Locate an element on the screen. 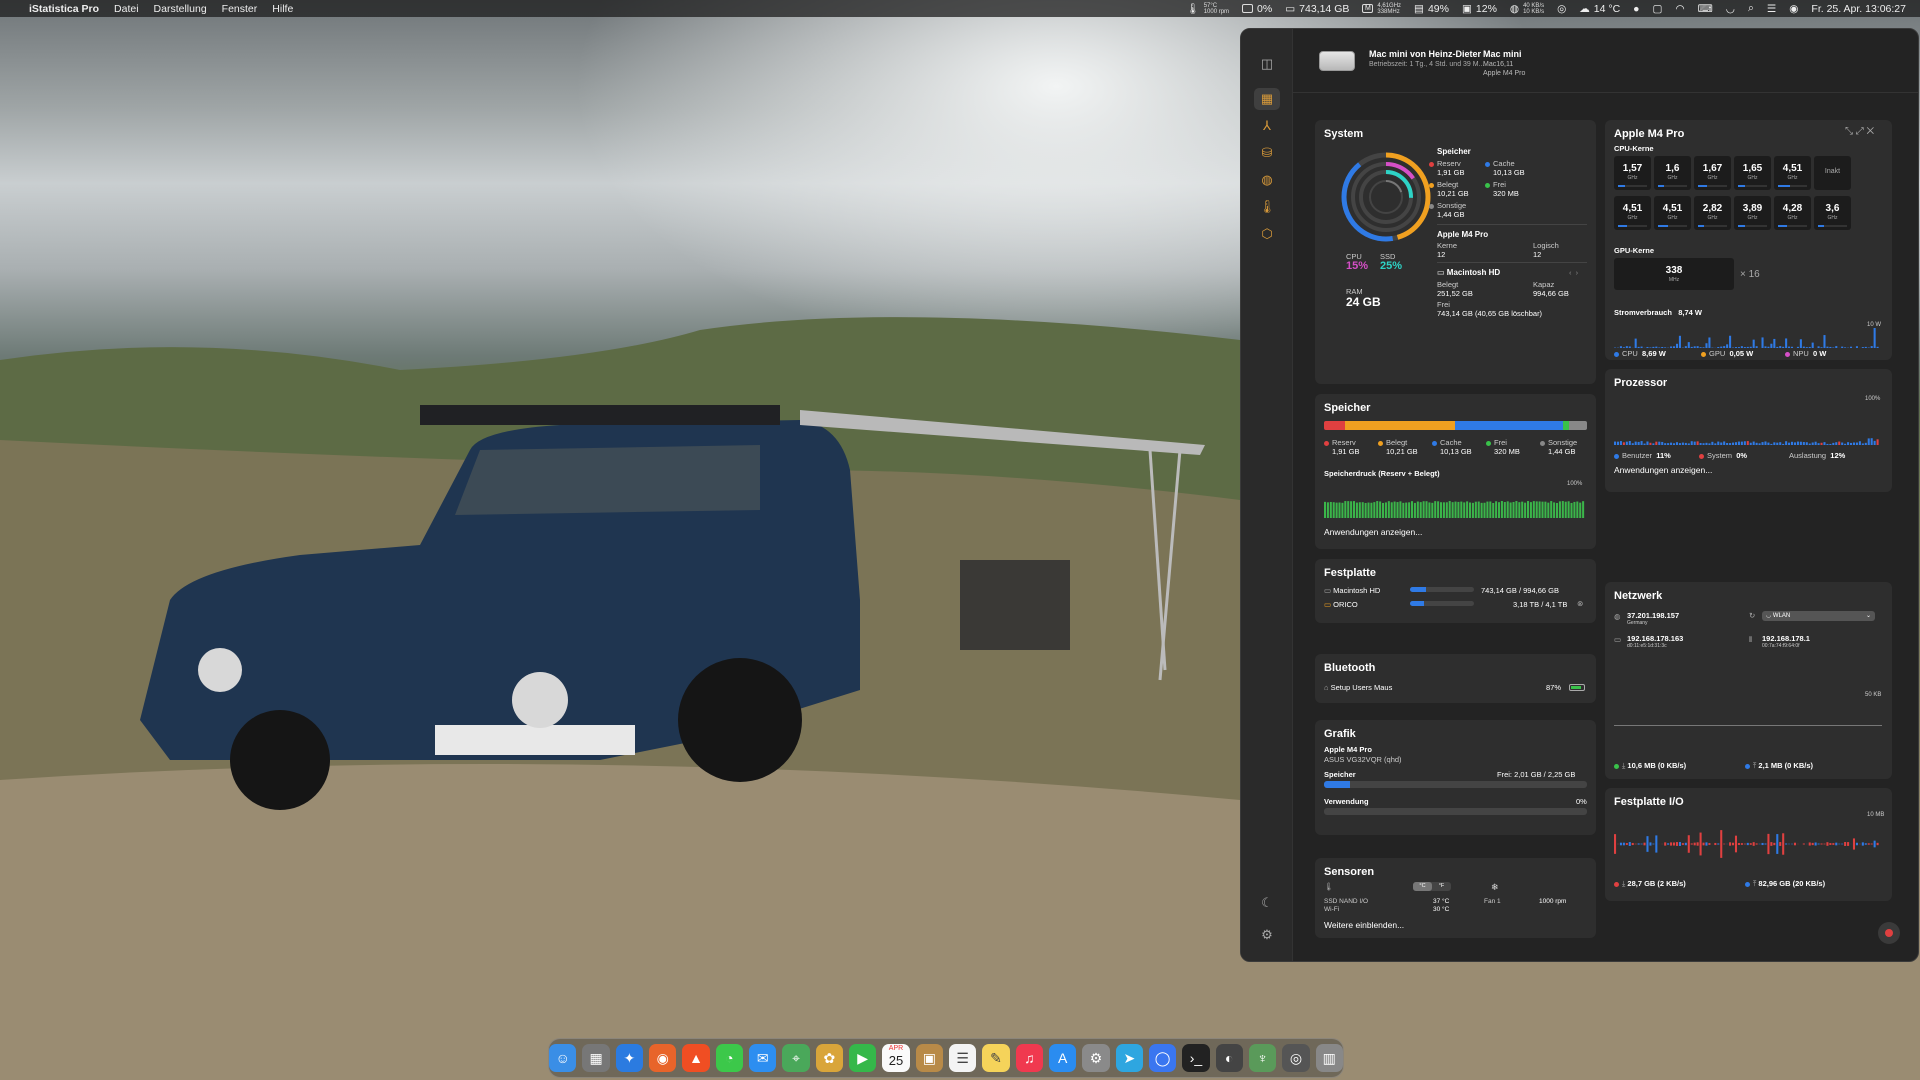 The width and height of the screenshot is (1920, 1080). calendar-icon: APR 25 is located at coordinates (896, 1058).